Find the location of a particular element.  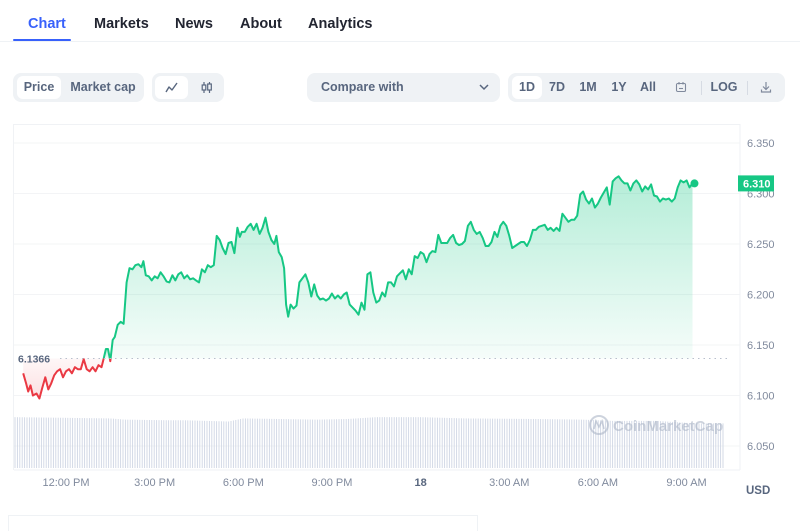

x-tick-label: 6:00 AM is located at coordinates (598, 483).